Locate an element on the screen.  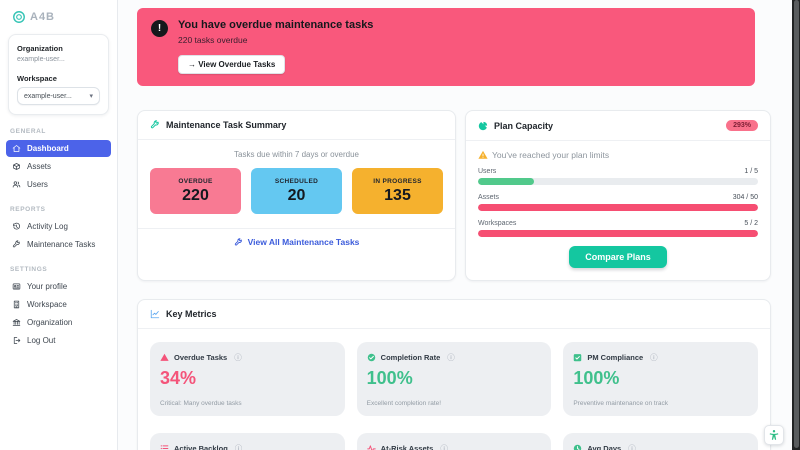
sidebar-item-workspace: Workspace is located at coordinates (58, 304).